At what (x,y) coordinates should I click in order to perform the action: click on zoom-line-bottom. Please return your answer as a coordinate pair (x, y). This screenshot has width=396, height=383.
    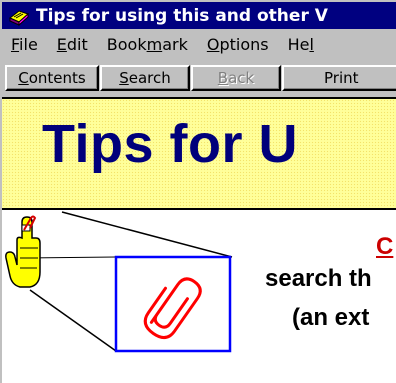
    Looking at the image, I should click on (73, 320).